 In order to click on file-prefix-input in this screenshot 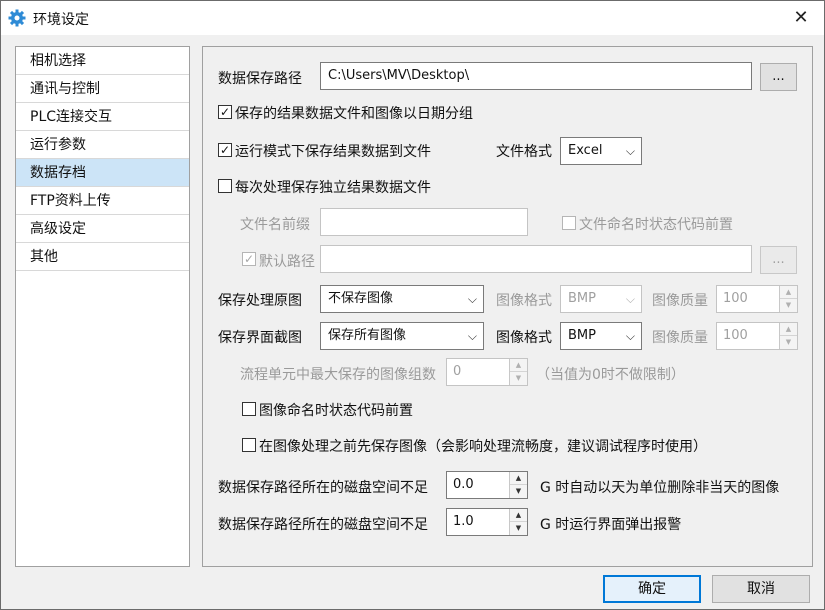, I will do `click(424, 222)`.